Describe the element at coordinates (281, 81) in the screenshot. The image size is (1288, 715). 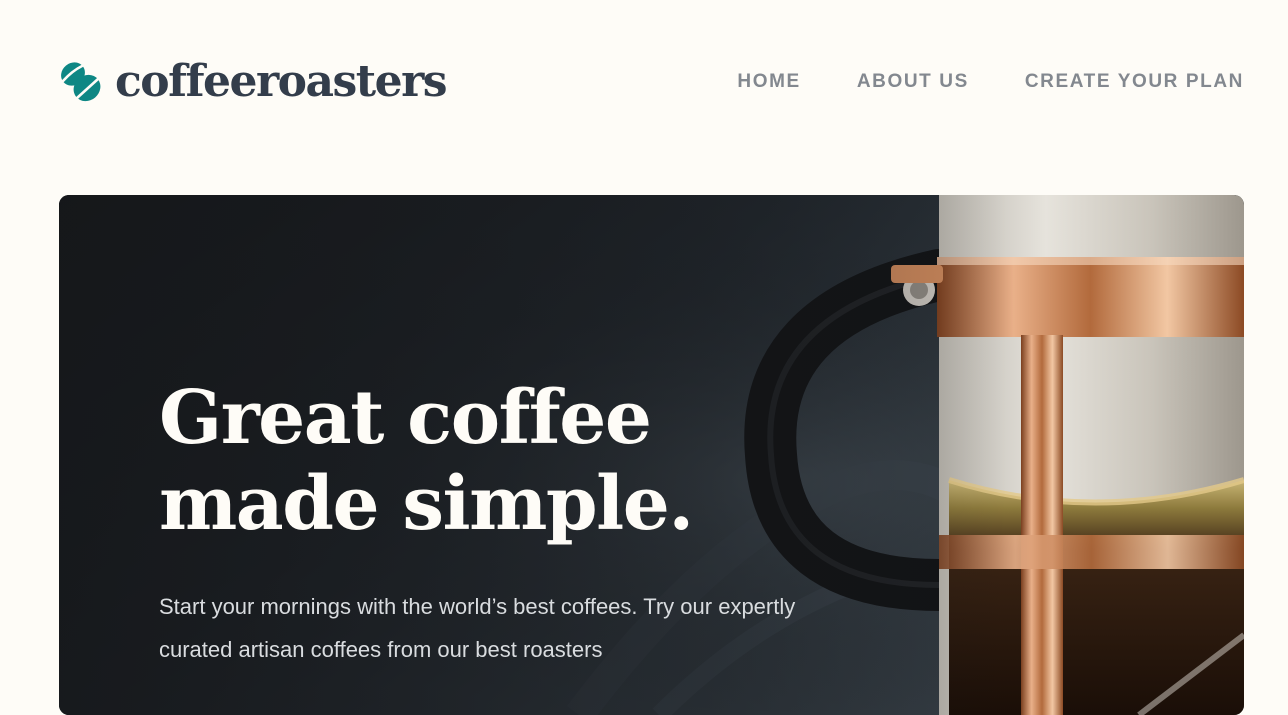
I see `logo-text: coffeeroasters` at that location.